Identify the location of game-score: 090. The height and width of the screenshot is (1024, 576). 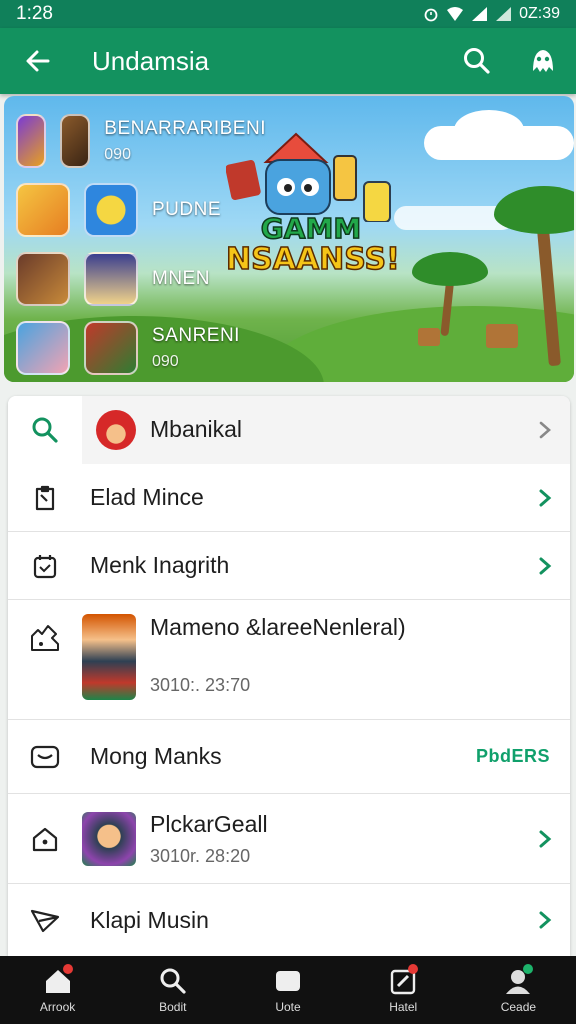
(165, 361).